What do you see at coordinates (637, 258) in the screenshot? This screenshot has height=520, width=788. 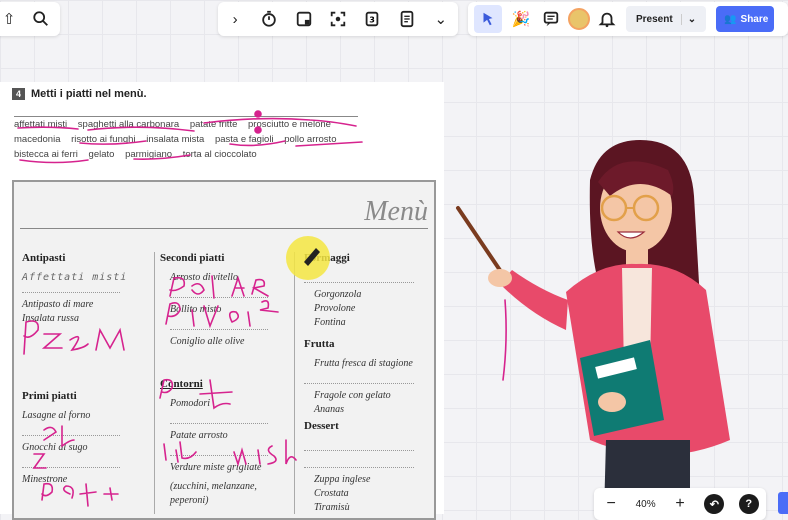 I see `neck` at bounding box center [637, 258].